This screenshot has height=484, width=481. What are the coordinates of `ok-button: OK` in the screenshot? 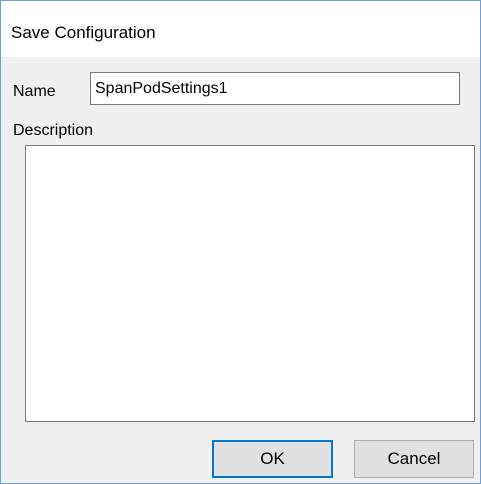 It's located at (272, 459).